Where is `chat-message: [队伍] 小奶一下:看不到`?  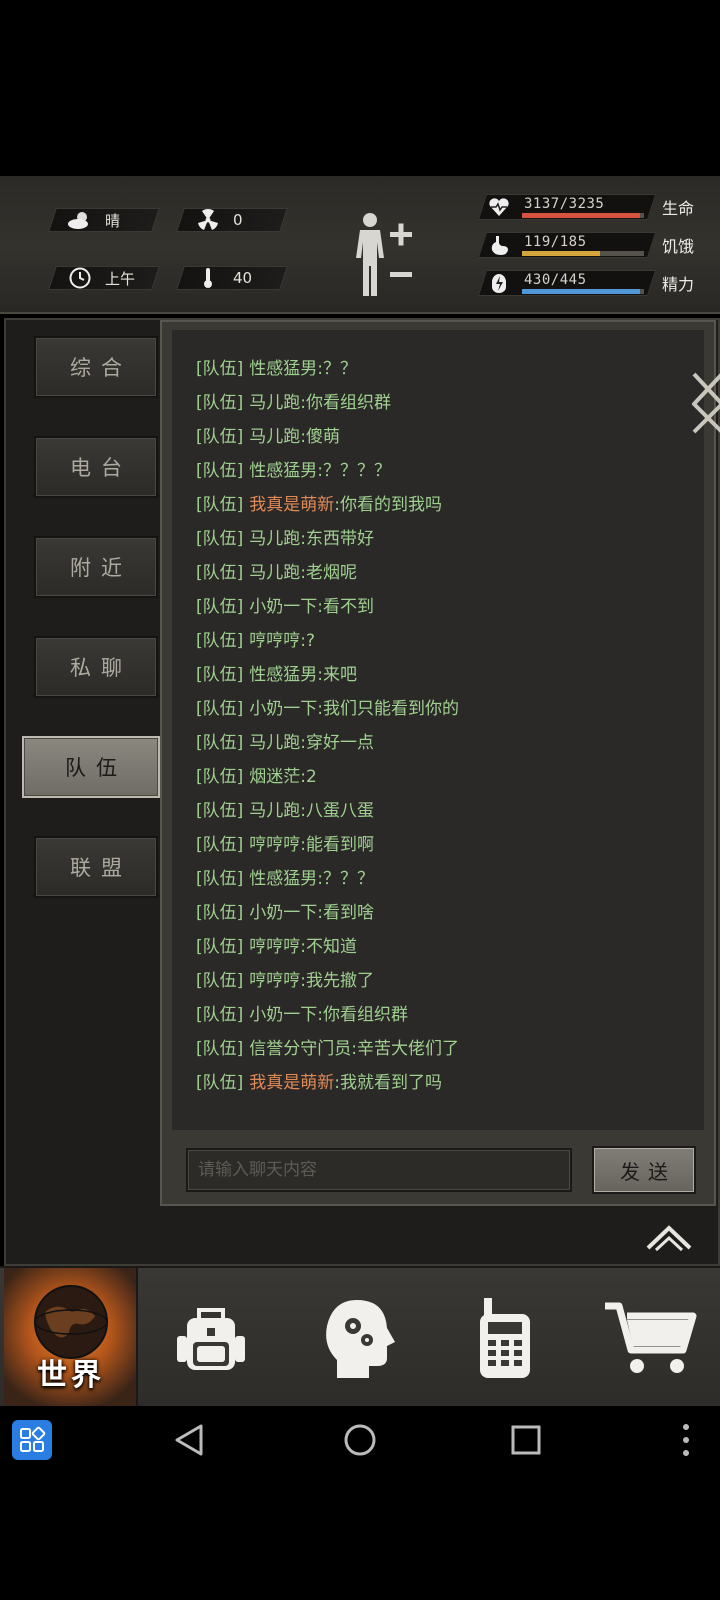
chat-message: [队伍] 小奶一下:看不到 is located at coordinates (285, 604).